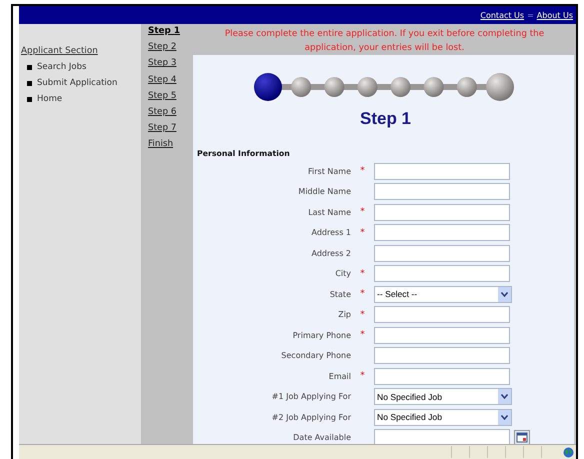 The image size is (584, 459). What do you see at coordinates (442, 436) in the screenshot?
I see `date-field` at bounding box center [442, 436].